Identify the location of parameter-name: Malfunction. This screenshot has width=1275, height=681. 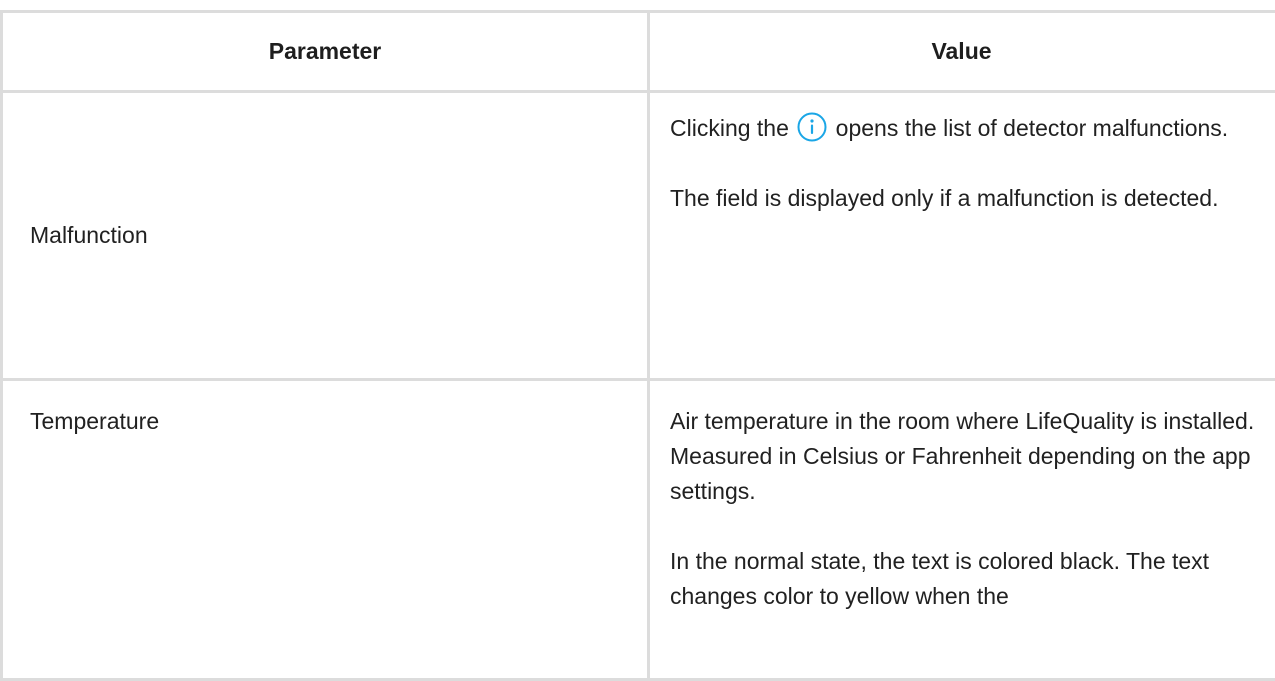
(89, 235).